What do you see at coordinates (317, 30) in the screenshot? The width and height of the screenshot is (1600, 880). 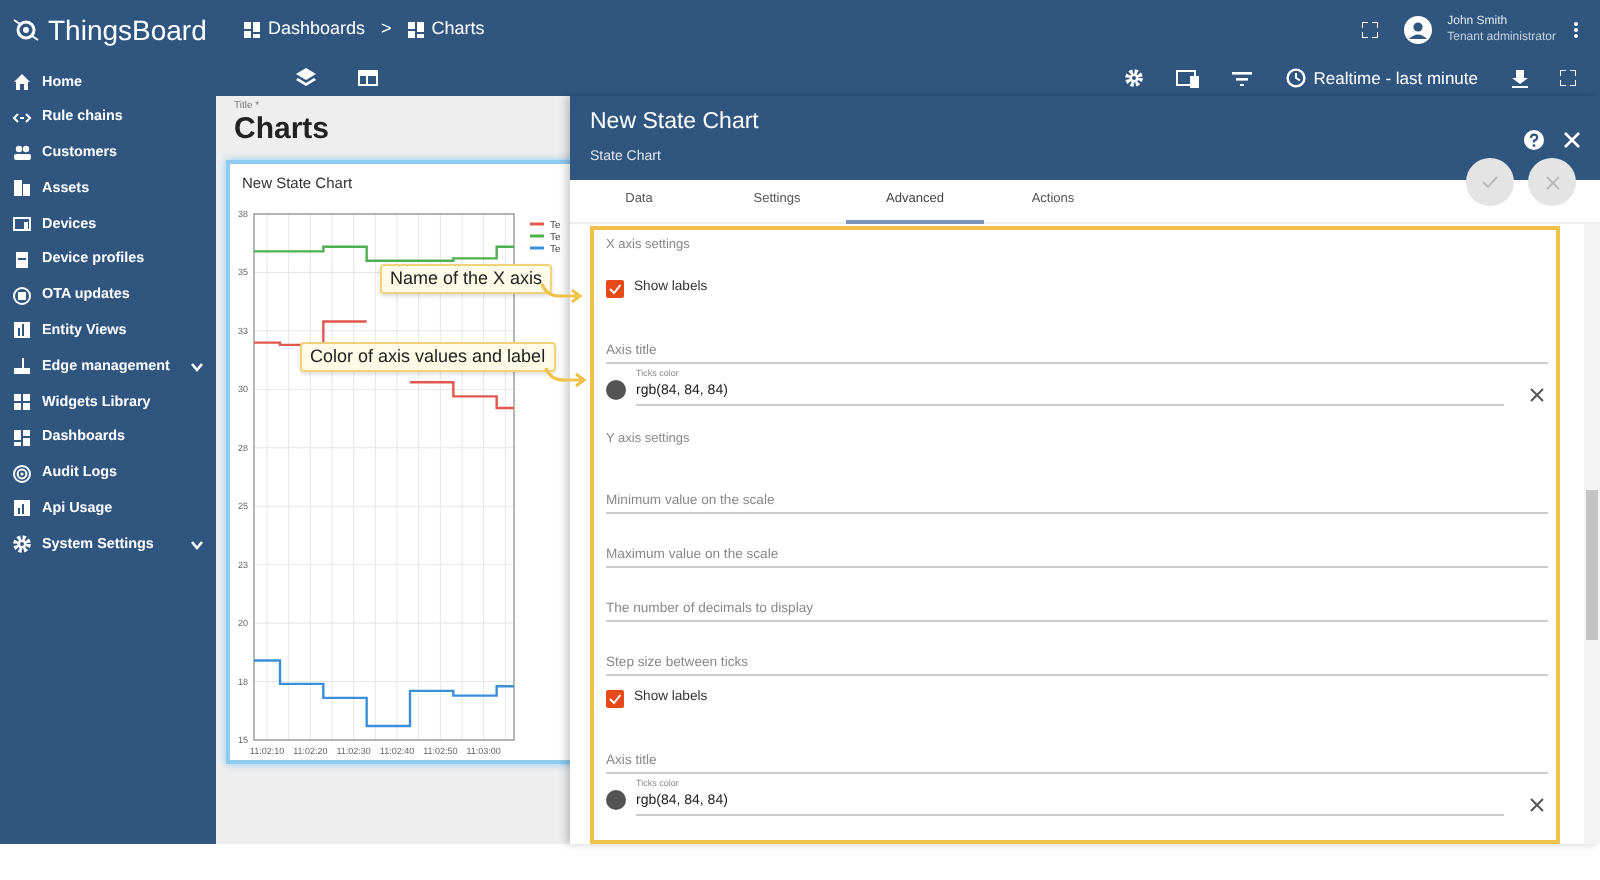 I see `breadcrumb-link: Dashboards` at bounding box center [317, 30].